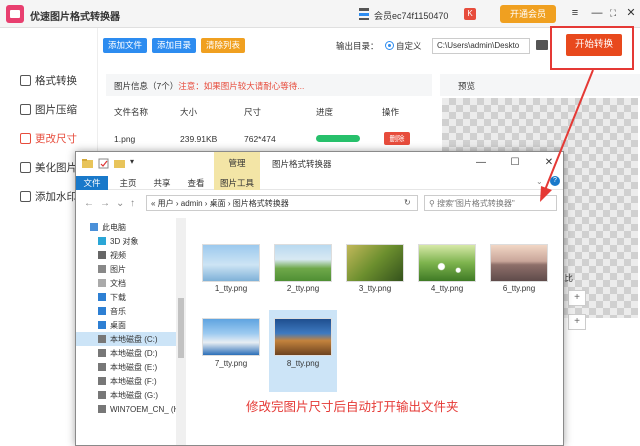 The height and width of the screenshot is (446, 640). I want to click on explorer-minimize-icon: —, so click(481, 163).